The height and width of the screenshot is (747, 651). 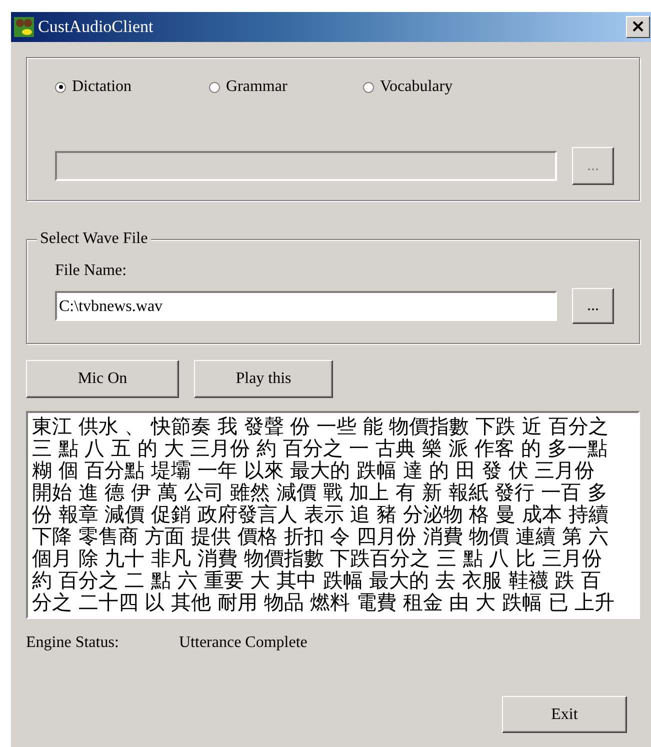 I want to click on transcript-line: 分之 二十四 以 其他 耐用 物品 燃料 電費 租金 由 大 跌幅 已 上升, so click(x=323, y=602).